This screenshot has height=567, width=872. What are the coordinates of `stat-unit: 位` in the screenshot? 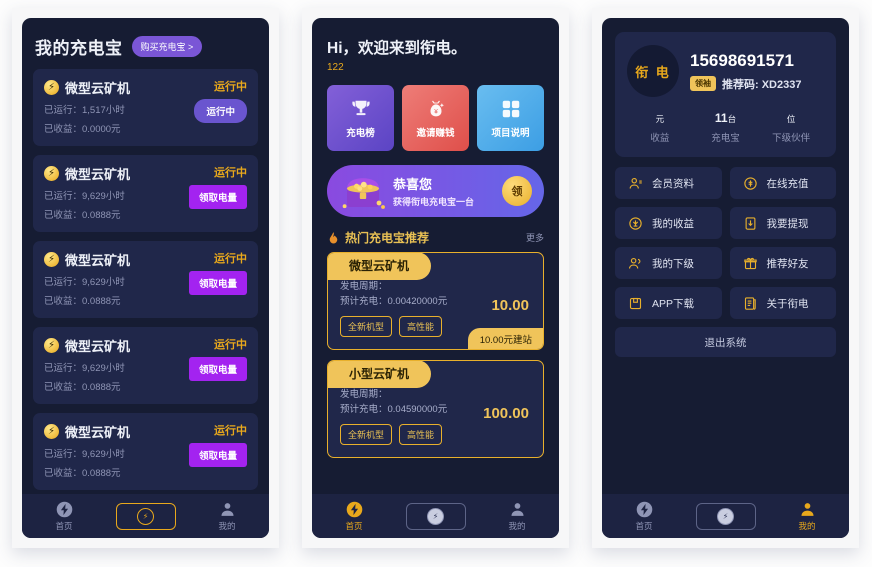 It's located at (791, 119).